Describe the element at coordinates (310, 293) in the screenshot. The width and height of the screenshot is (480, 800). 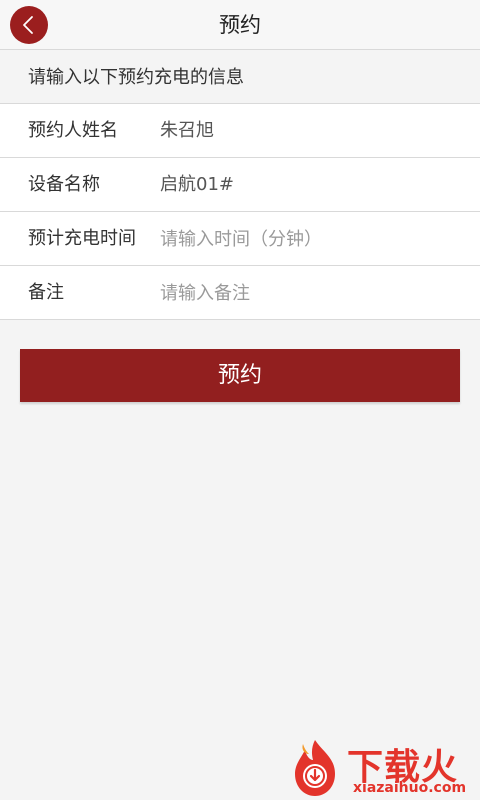
I see `remark-input` at that location.